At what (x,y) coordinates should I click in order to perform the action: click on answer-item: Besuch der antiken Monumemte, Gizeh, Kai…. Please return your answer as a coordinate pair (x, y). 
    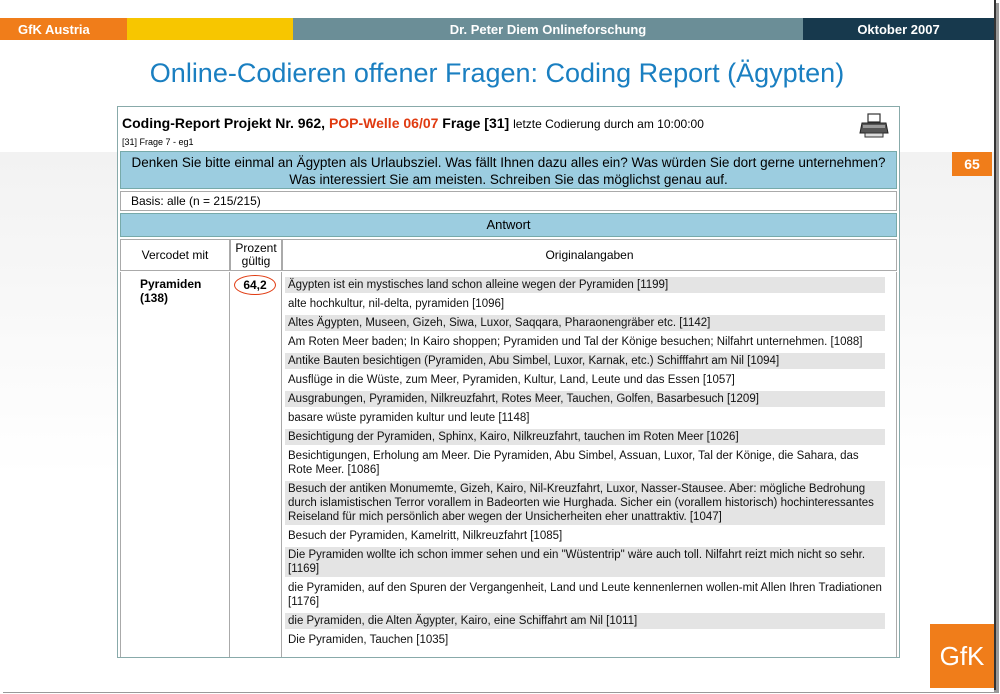
    Looking at the image, I should click on (585, 503).